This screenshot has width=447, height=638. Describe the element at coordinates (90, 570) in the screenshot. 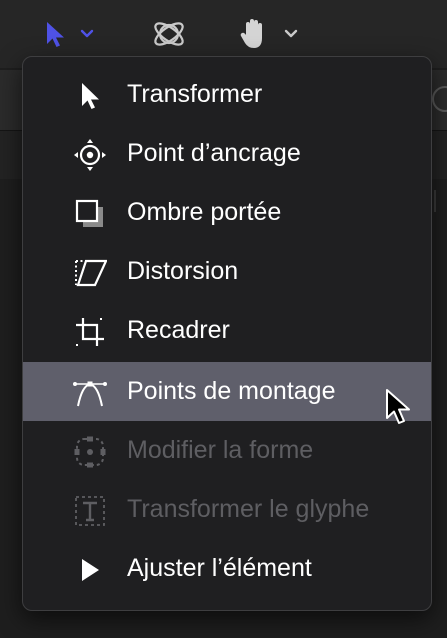

I see `adjust-item-icon` at that location.